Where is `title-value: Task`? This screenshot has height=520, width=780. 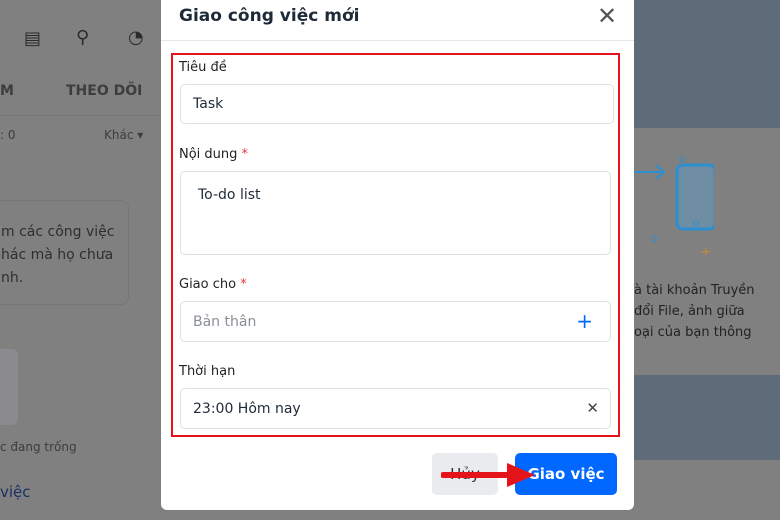
title-value: Task is located at coordinates (208, 104).